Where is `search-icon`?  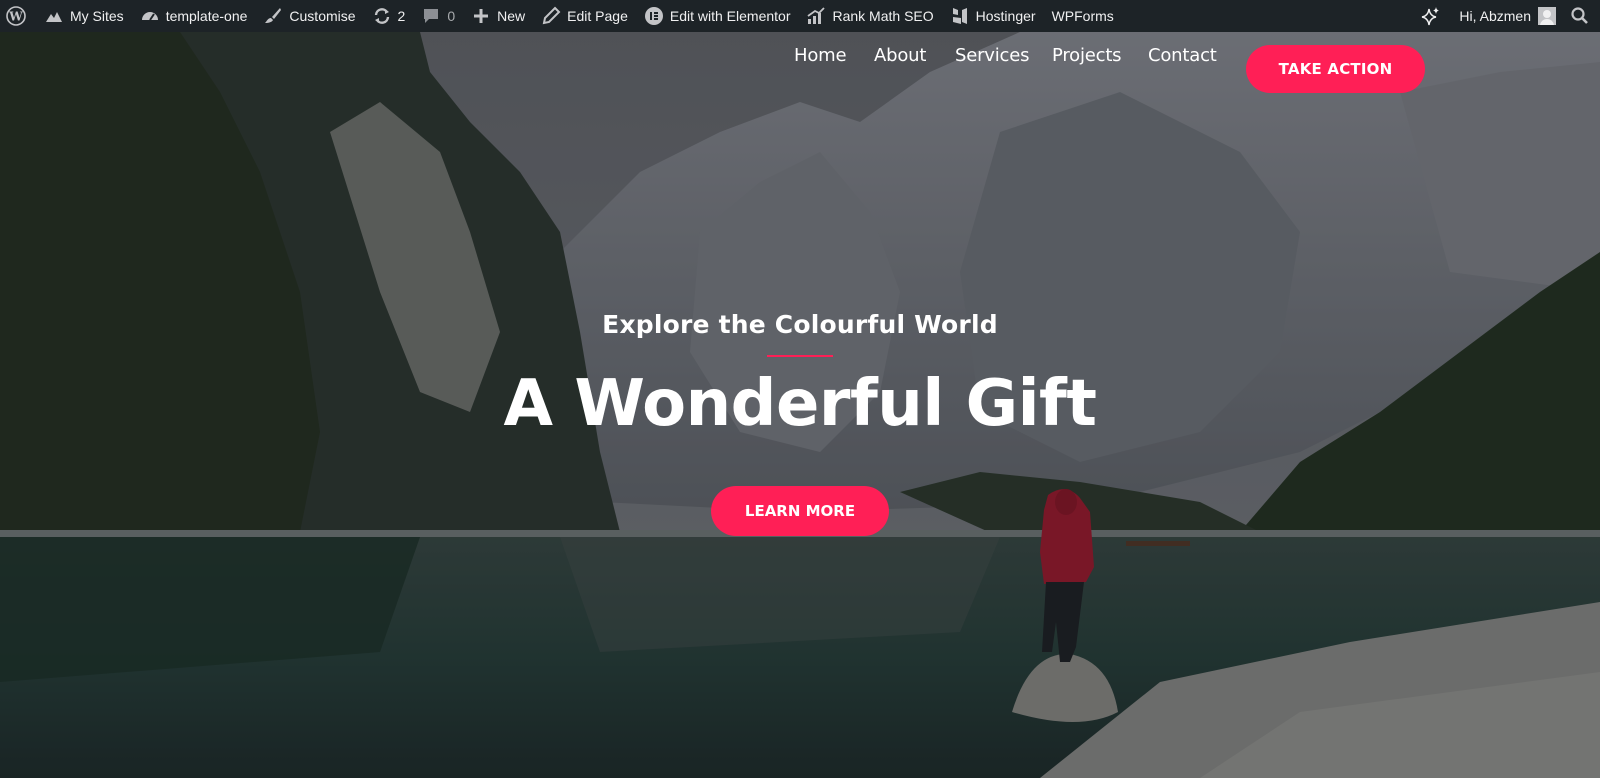
search-icon is located at coordinates (1580, 16).